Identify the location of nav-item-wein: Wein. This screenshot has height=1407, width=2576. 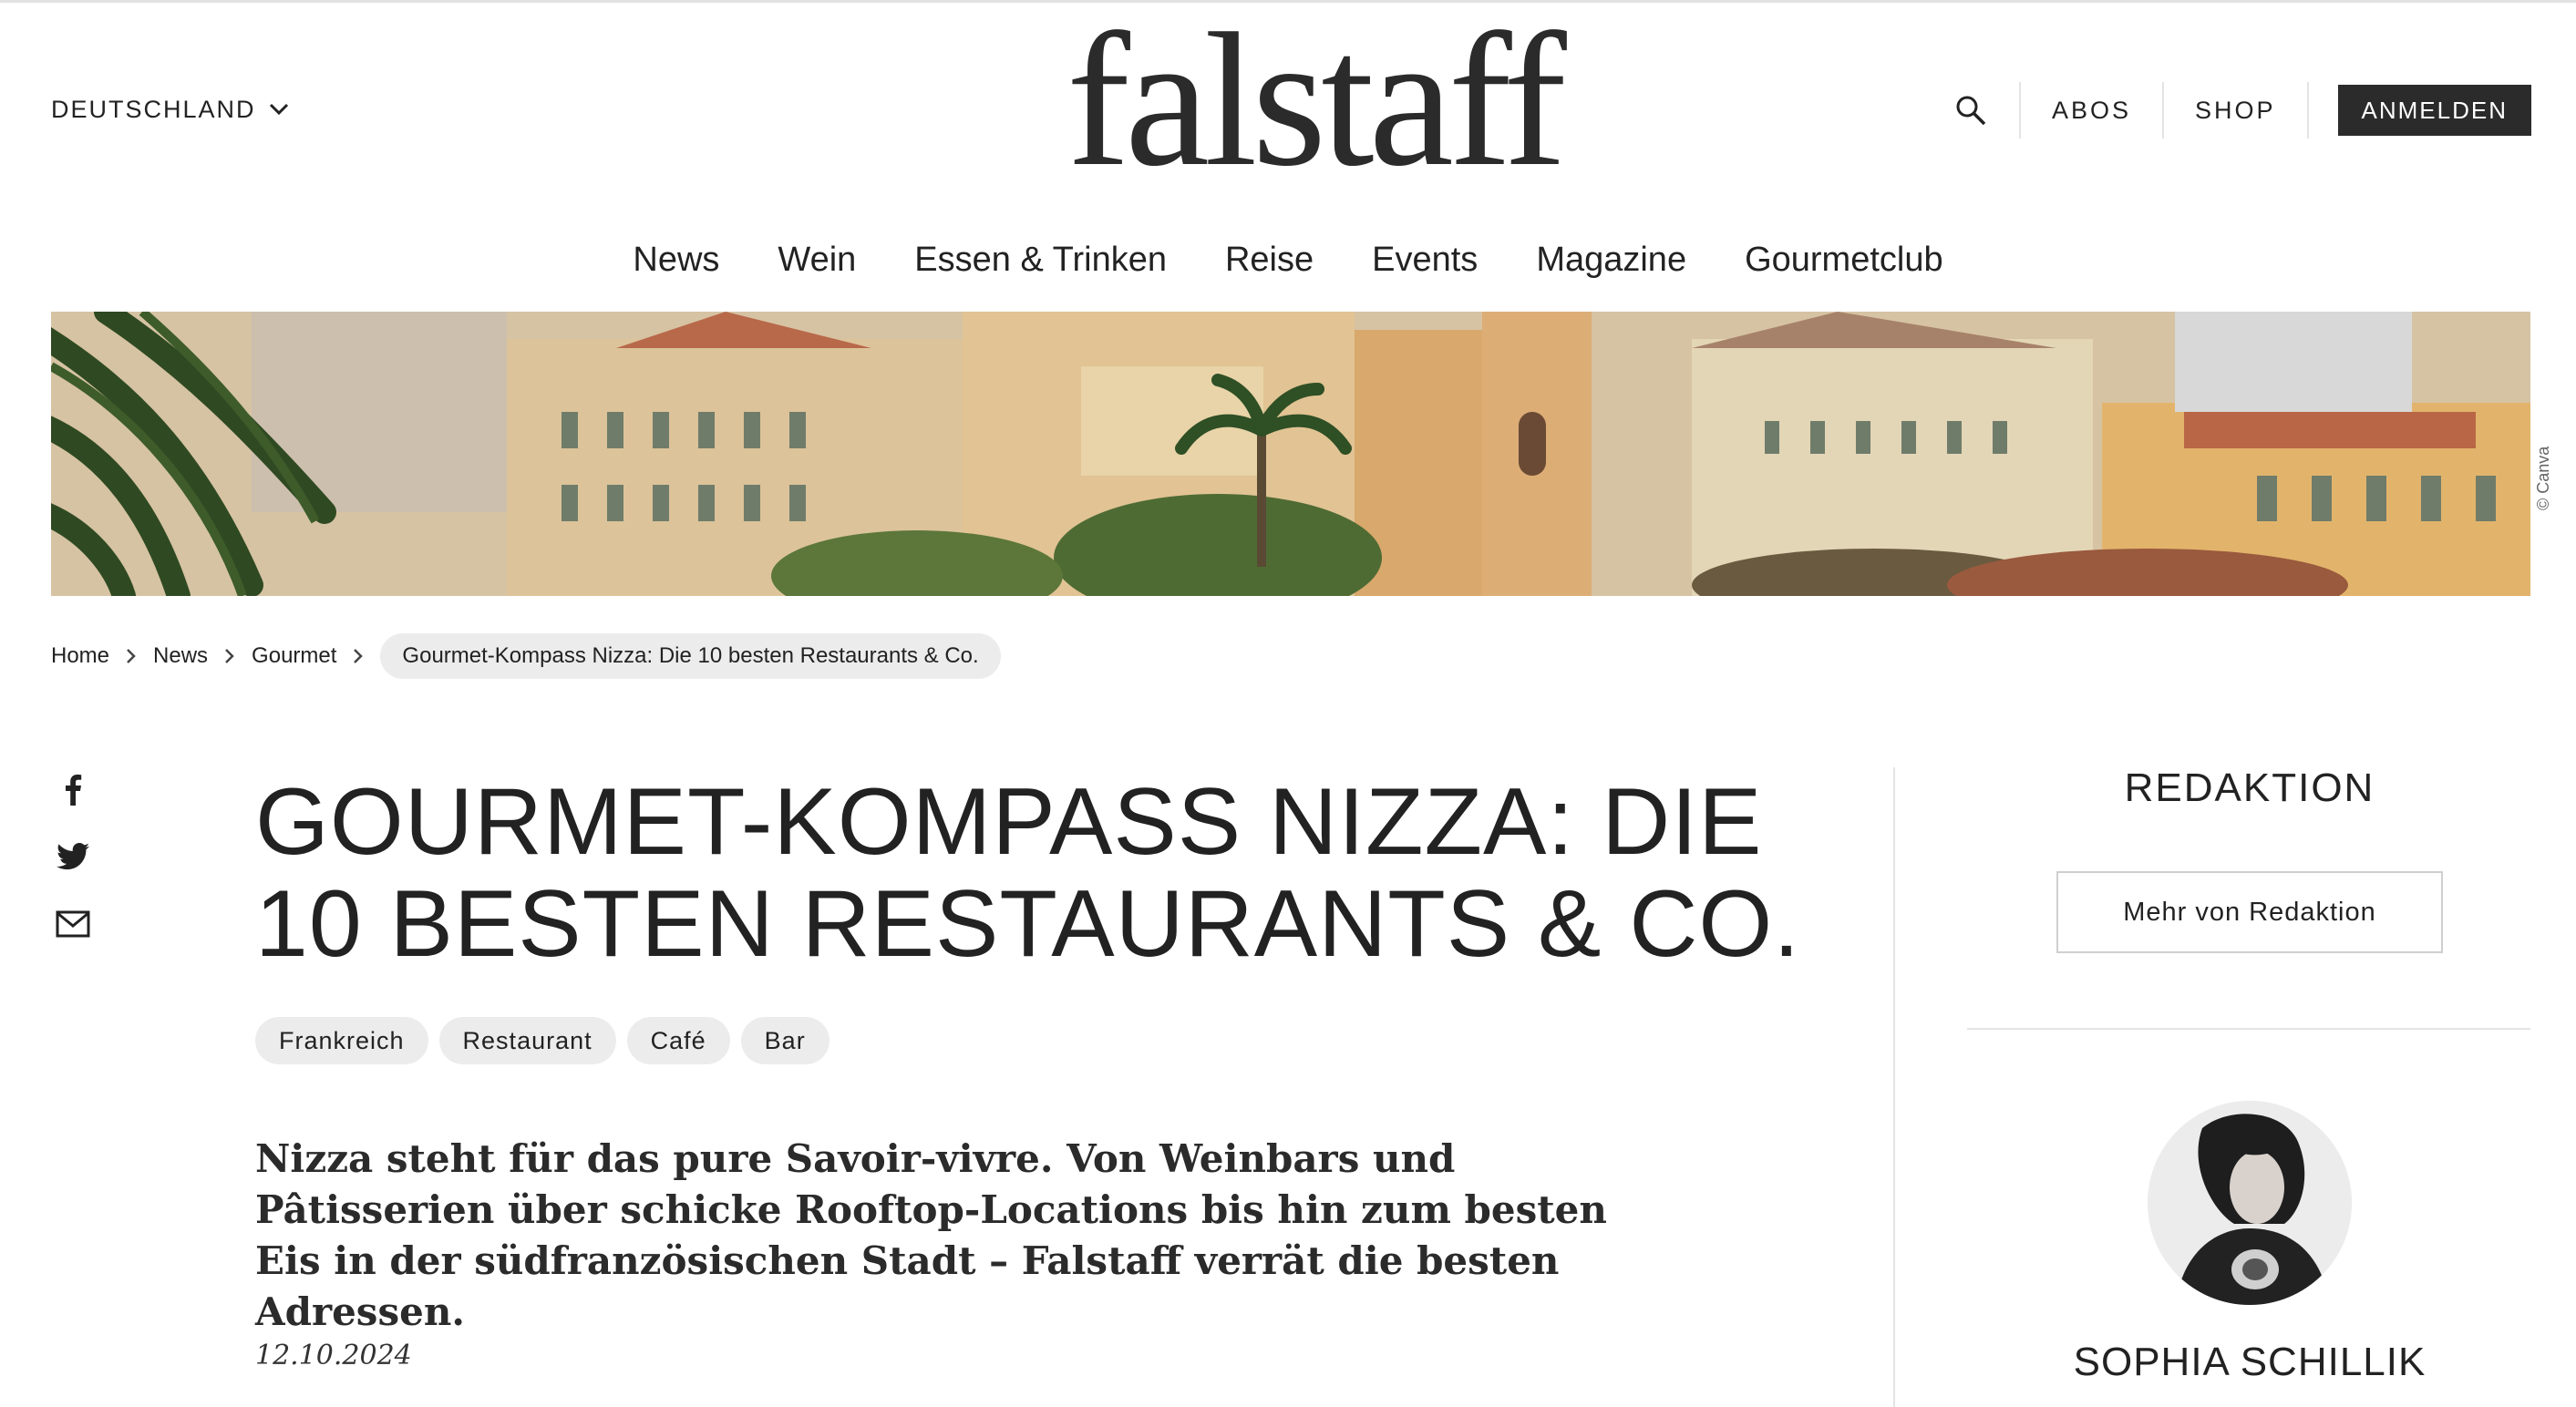
(817, 260).